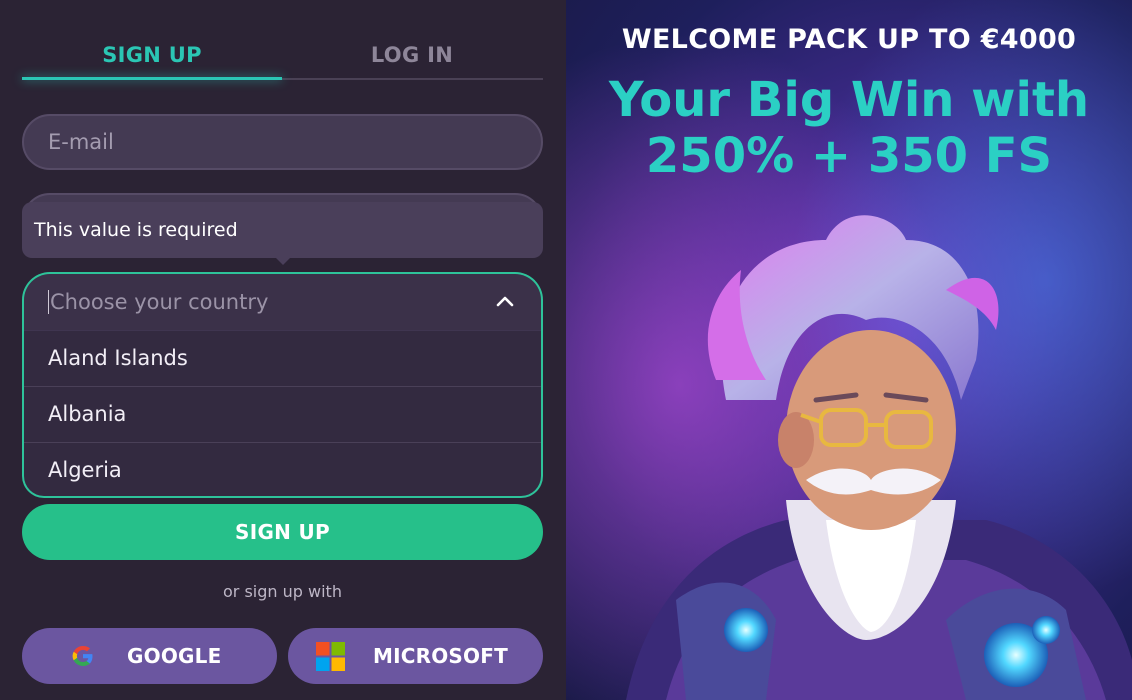 The image size is (1132, 700). Describe the element at coordinates (849, 156) in the screenshot. I see `headline-line-2: 250% + 350 FS` at that location.